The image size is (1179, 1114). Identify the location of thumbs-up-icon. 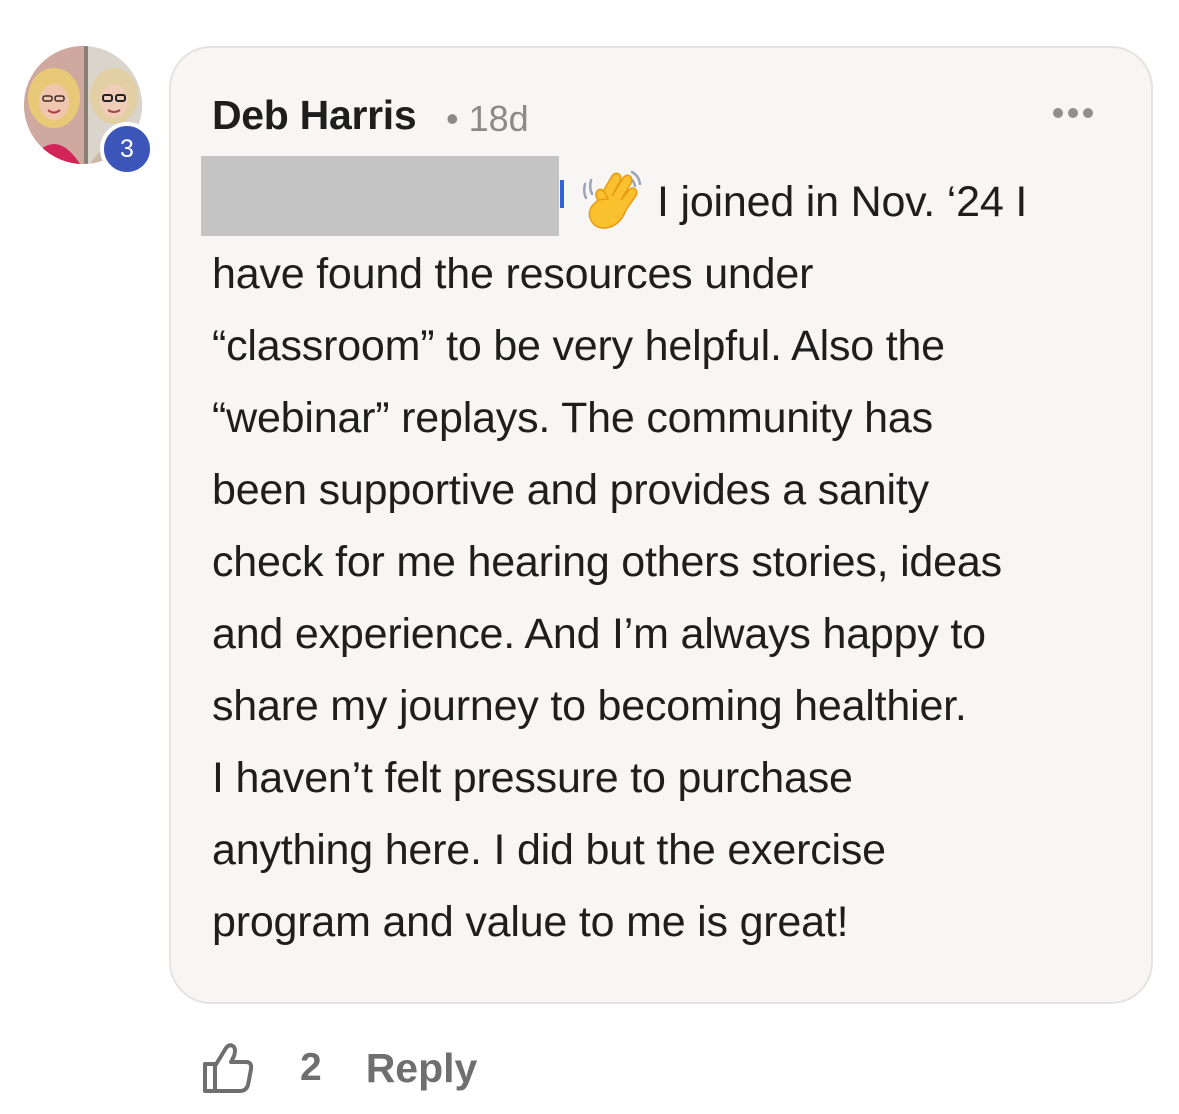
(228, 1068).